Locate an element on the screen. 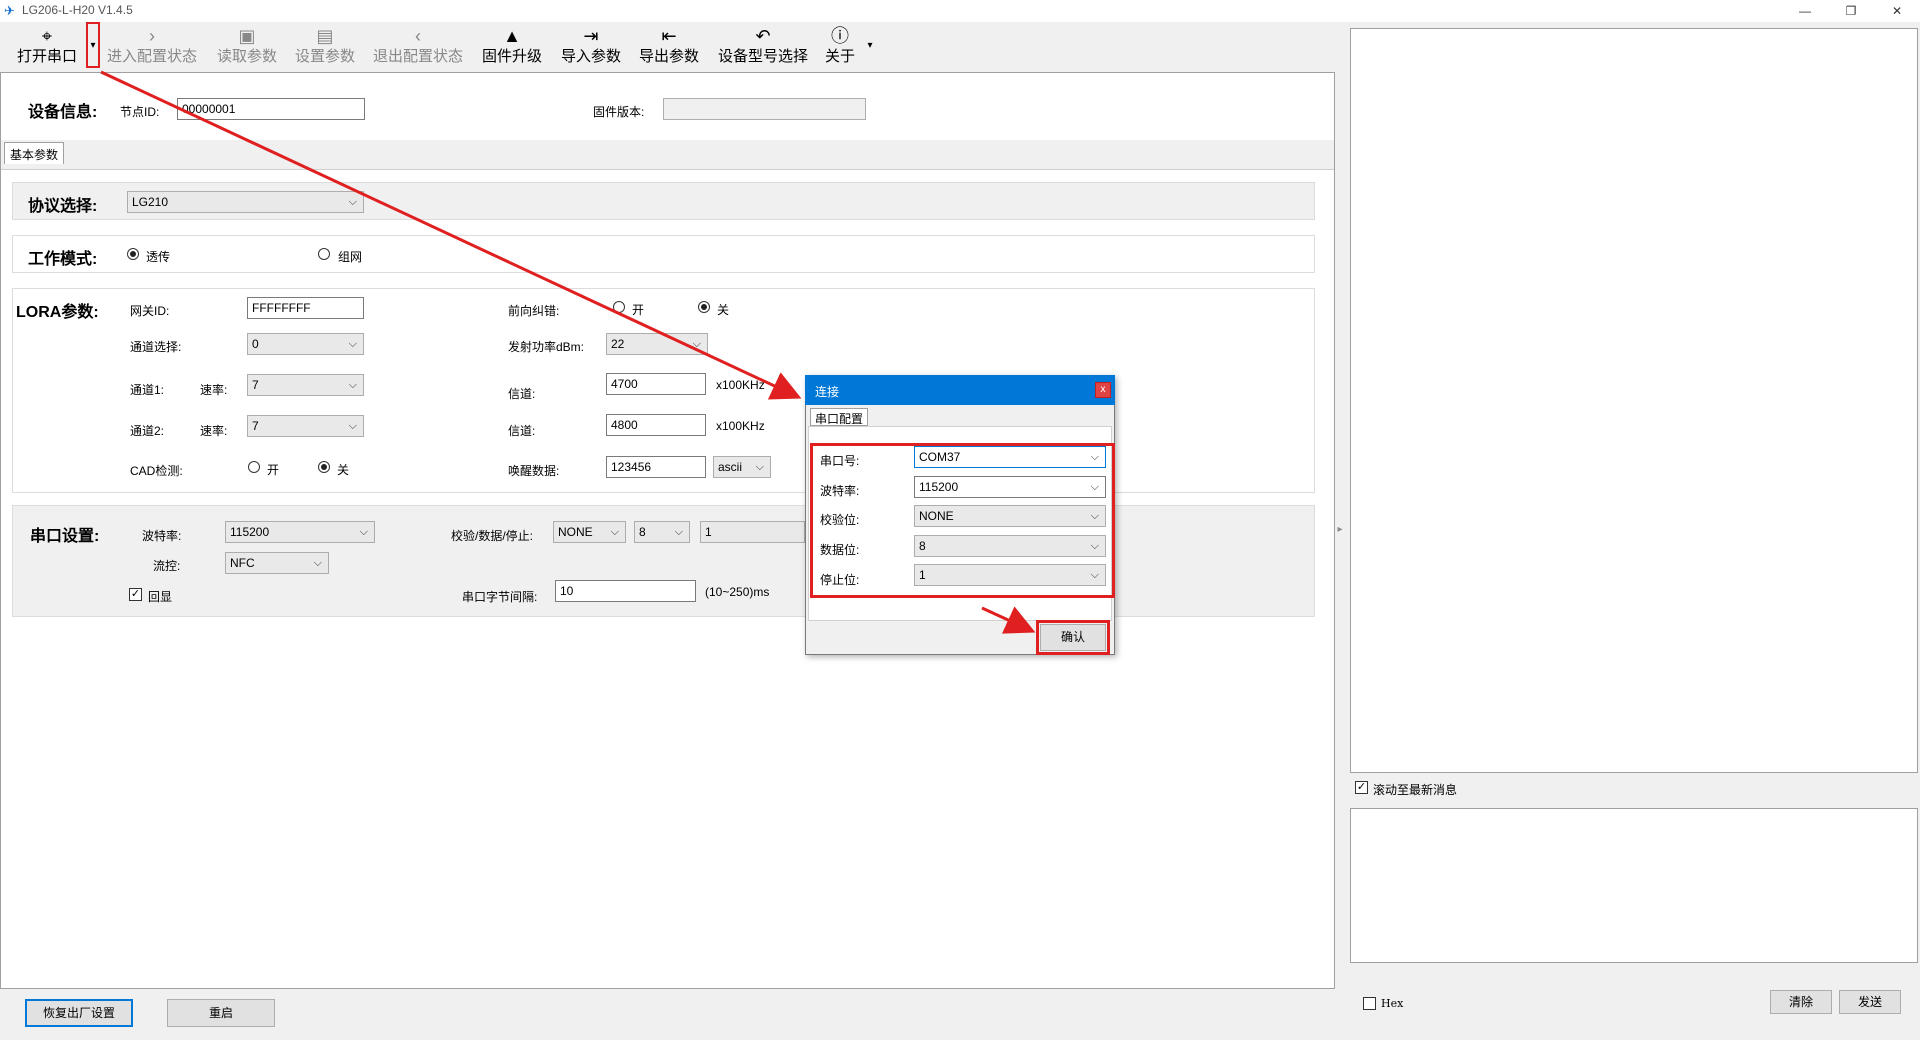 This screenshot has width=1920, height=1040. exit-config-button: ‹ 退出配置状态 is located at coordinates (418, 46).